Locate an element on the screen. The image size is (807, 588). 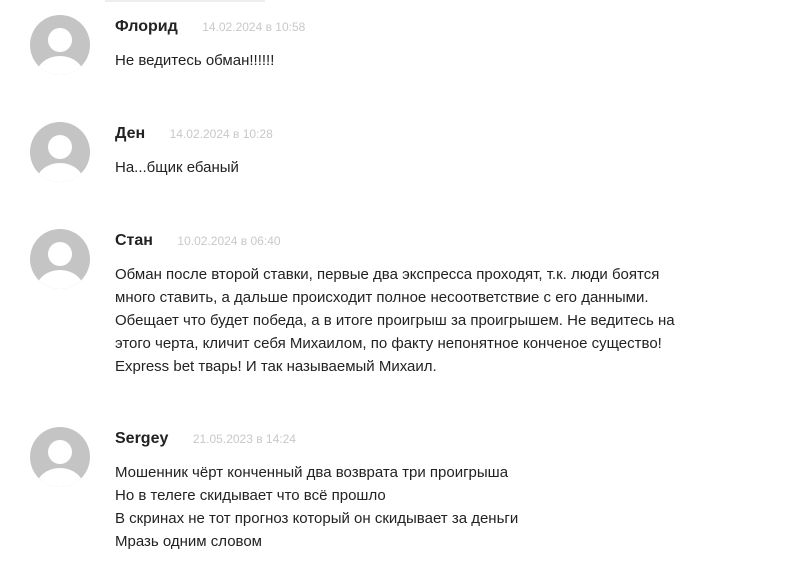
comment-line: Но в телеге скидывает что всё прошло is located at coordinates (250, 495).